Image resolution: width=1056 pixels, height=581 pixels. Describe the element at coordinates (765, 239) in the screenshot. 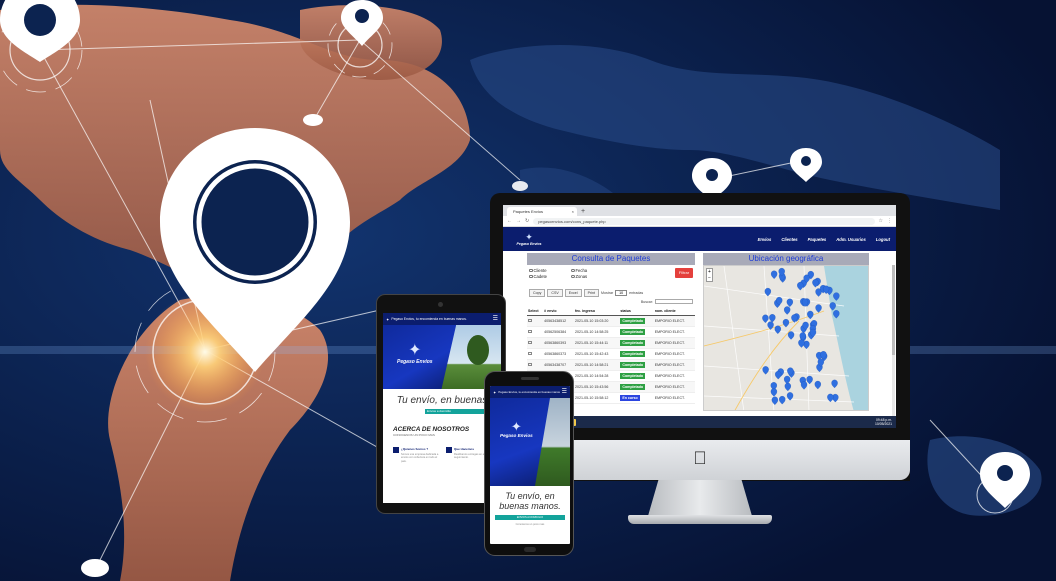

I see `nav-link-envios: Envios` at that location.